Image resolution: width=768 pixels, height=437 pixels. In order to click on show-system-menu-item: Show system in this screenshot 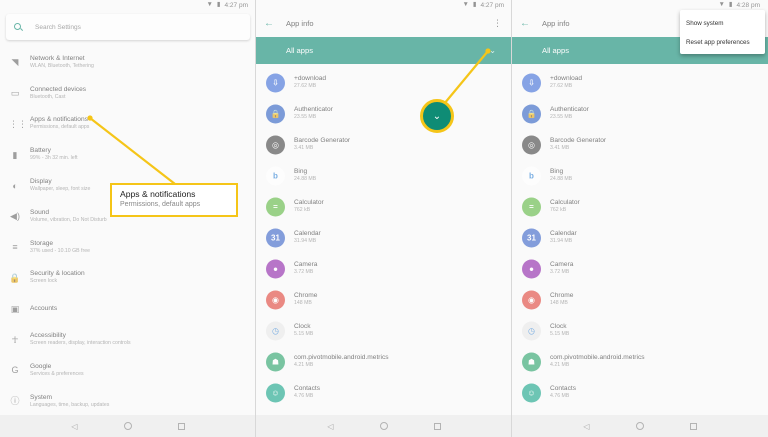, I will do `click(722, 23)`.